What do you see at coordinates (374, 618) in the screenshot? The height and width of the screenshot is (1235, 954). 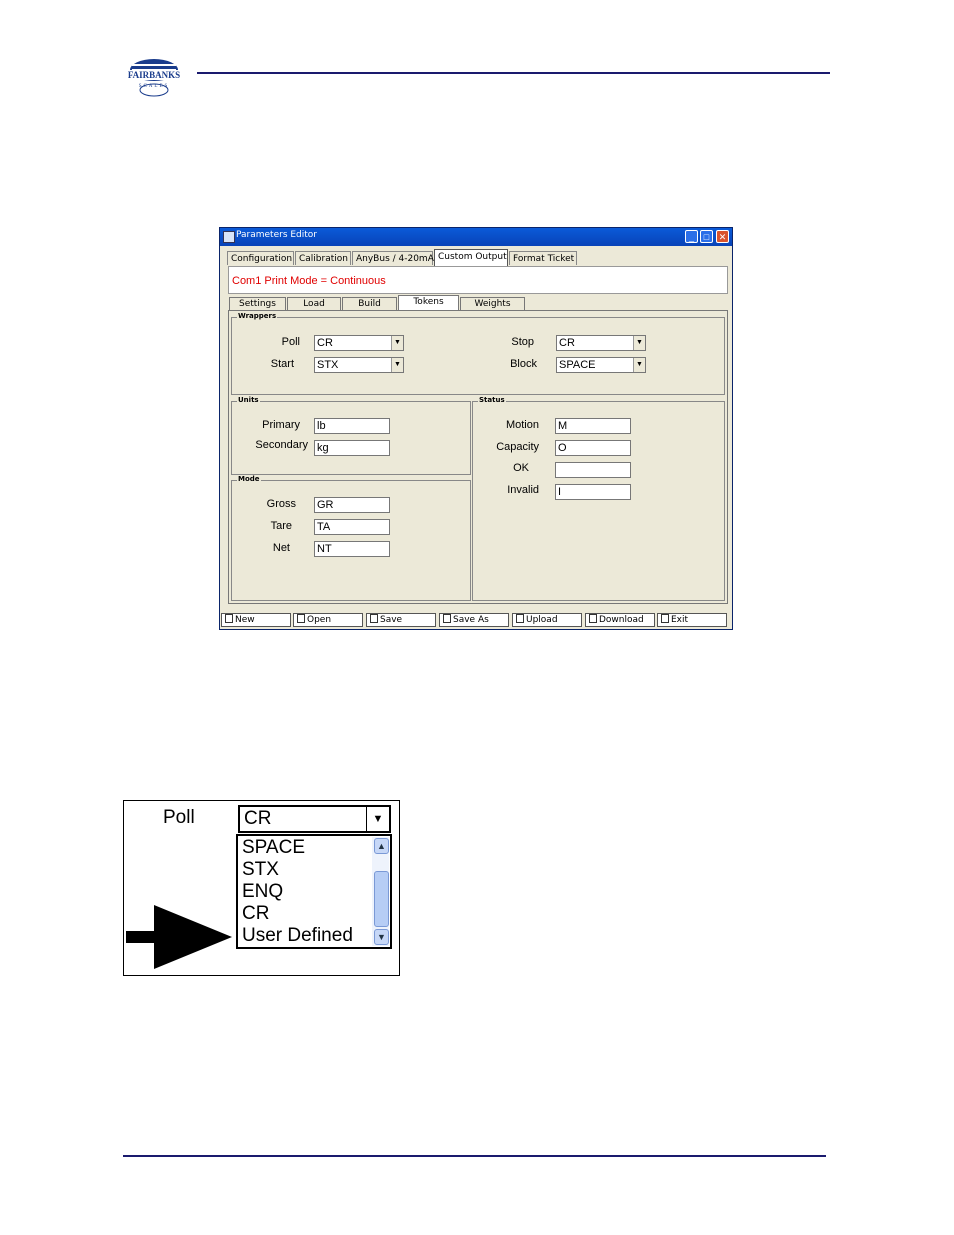 I see `save-icon` at bounding box center [374, 618].